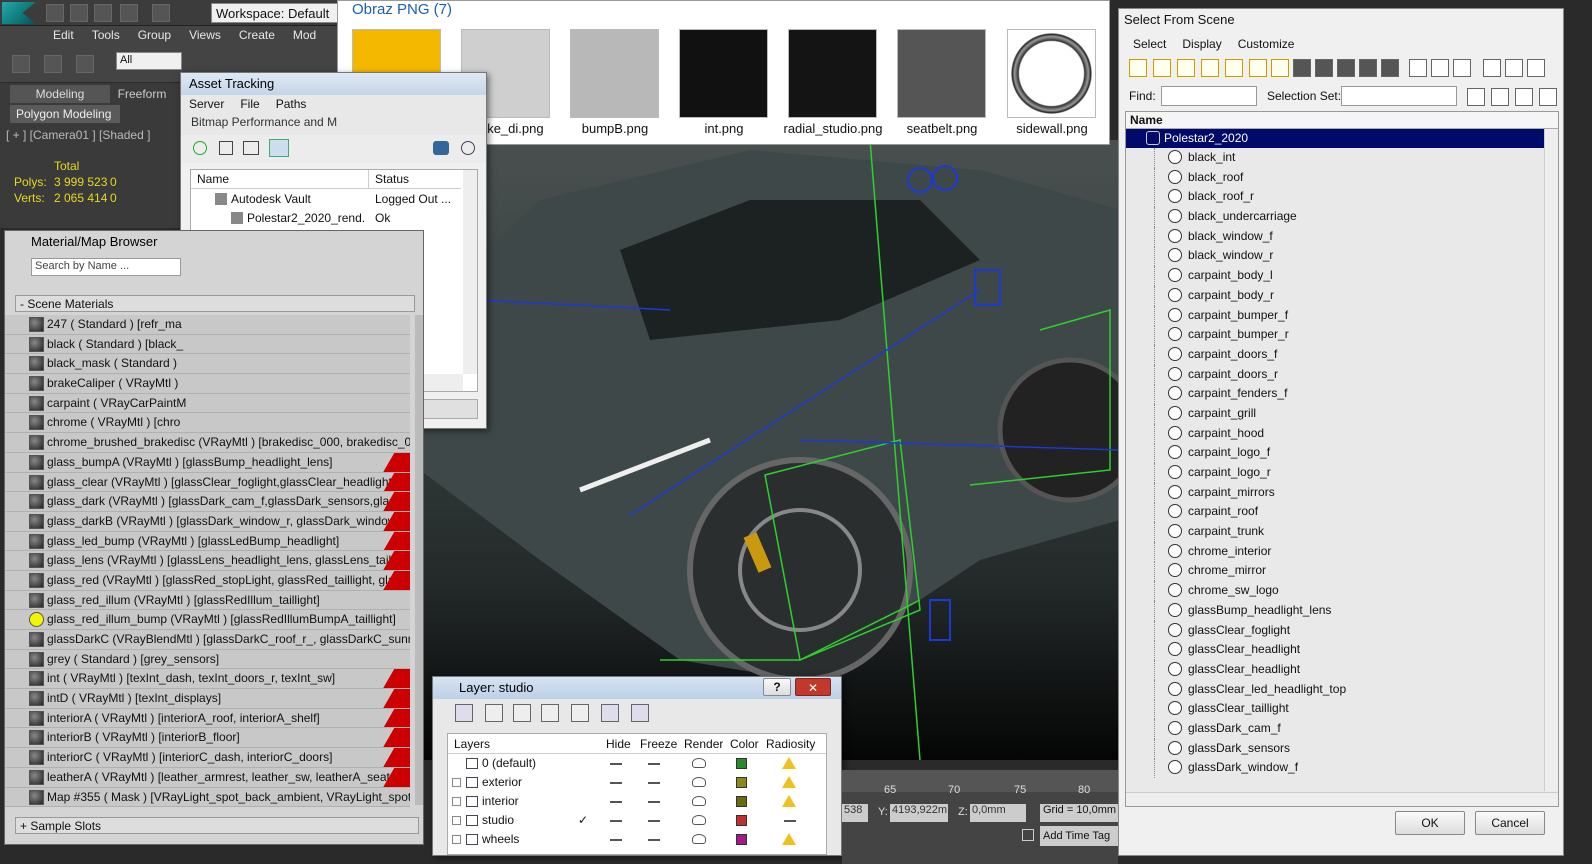 The image size is (1592, 864). Describe the element at coordinates (1138, 68) in the screenshot. I see `filter-geometry-icon` at that location.